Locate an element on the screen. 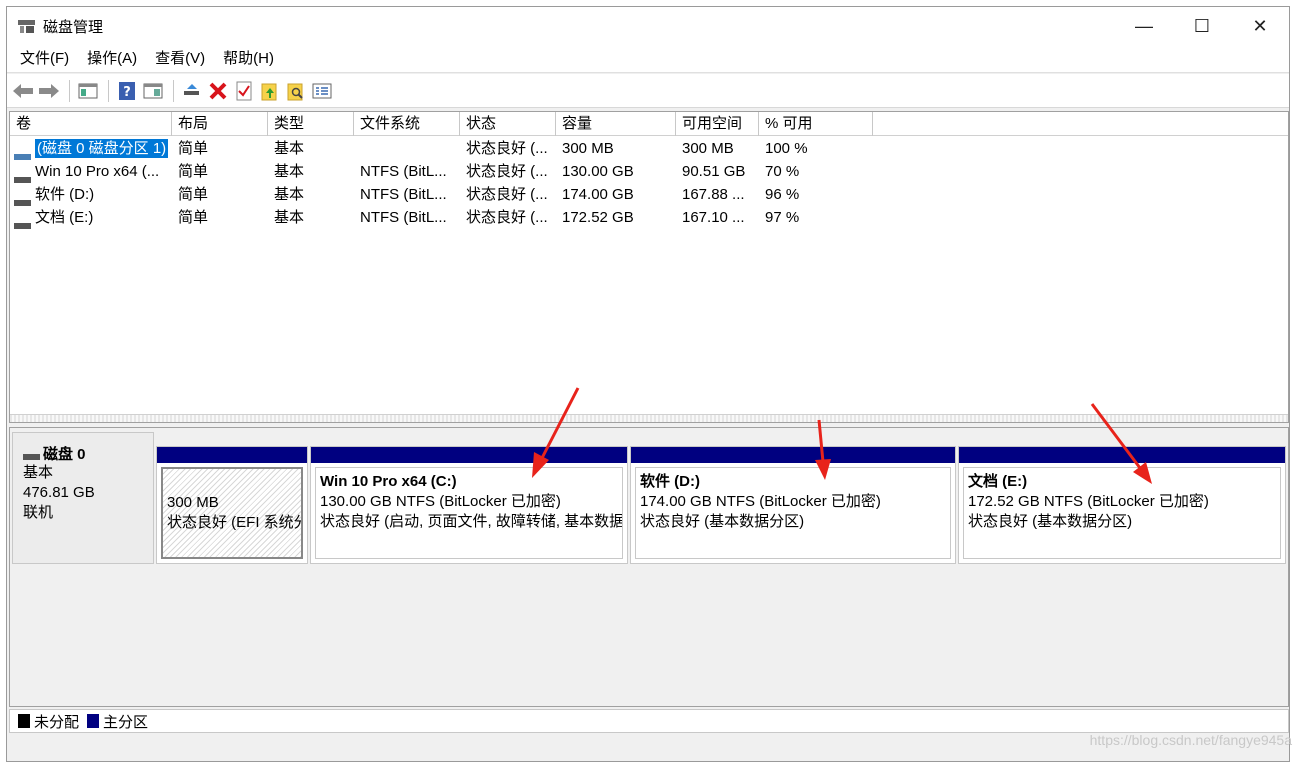 This screenshot has width=1304, height=766. list-view-icon is located at coordinates (322, 91).